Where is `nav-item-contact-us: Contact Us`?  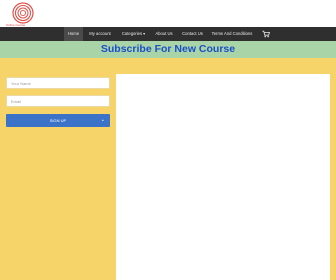
nav-item-contact-us: Contact Us is located at coordinates (192, 34).